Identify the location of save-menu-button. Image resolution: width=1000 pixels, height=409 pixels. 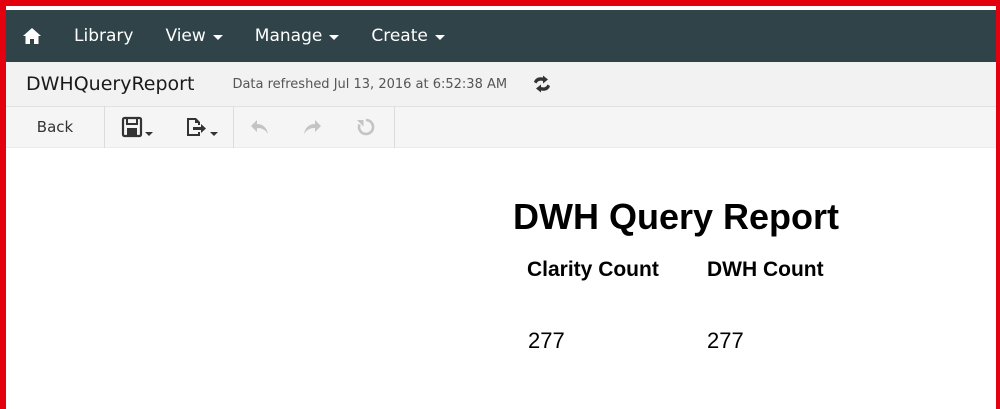
(137, 127).